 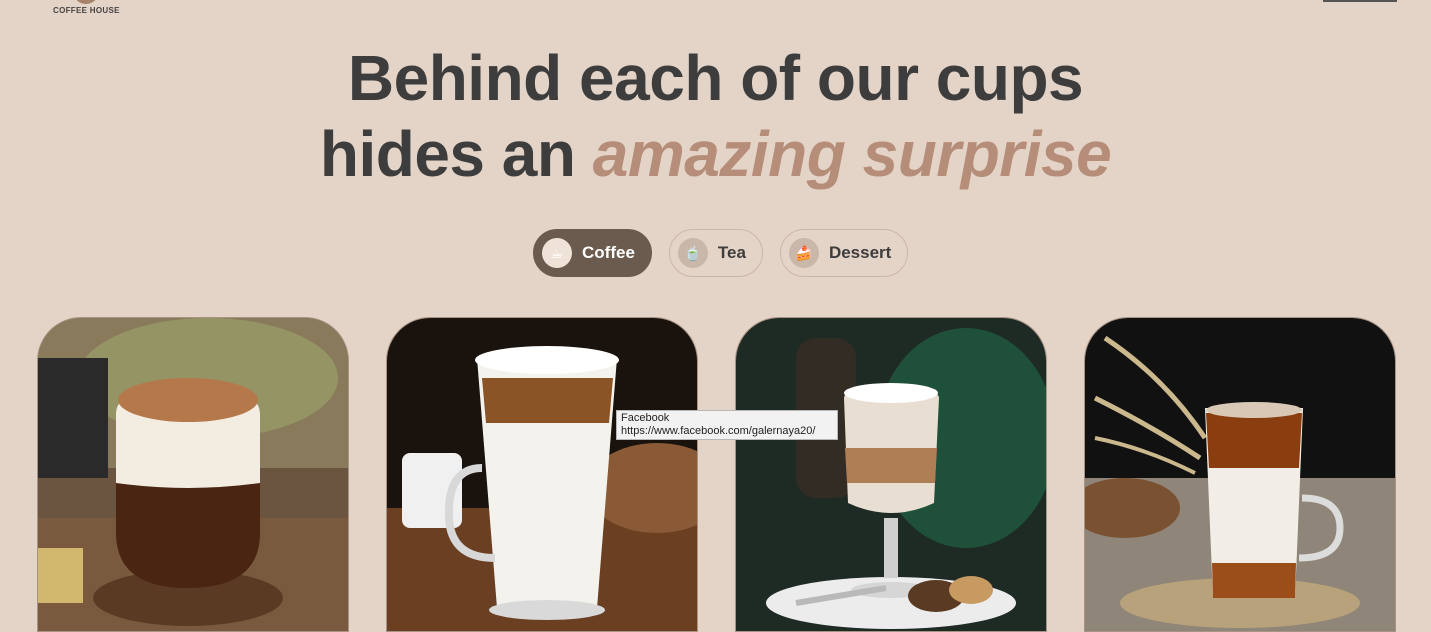 I want to click on tab-dessert: 🍰 Dessert, so click(x=844, y=253).